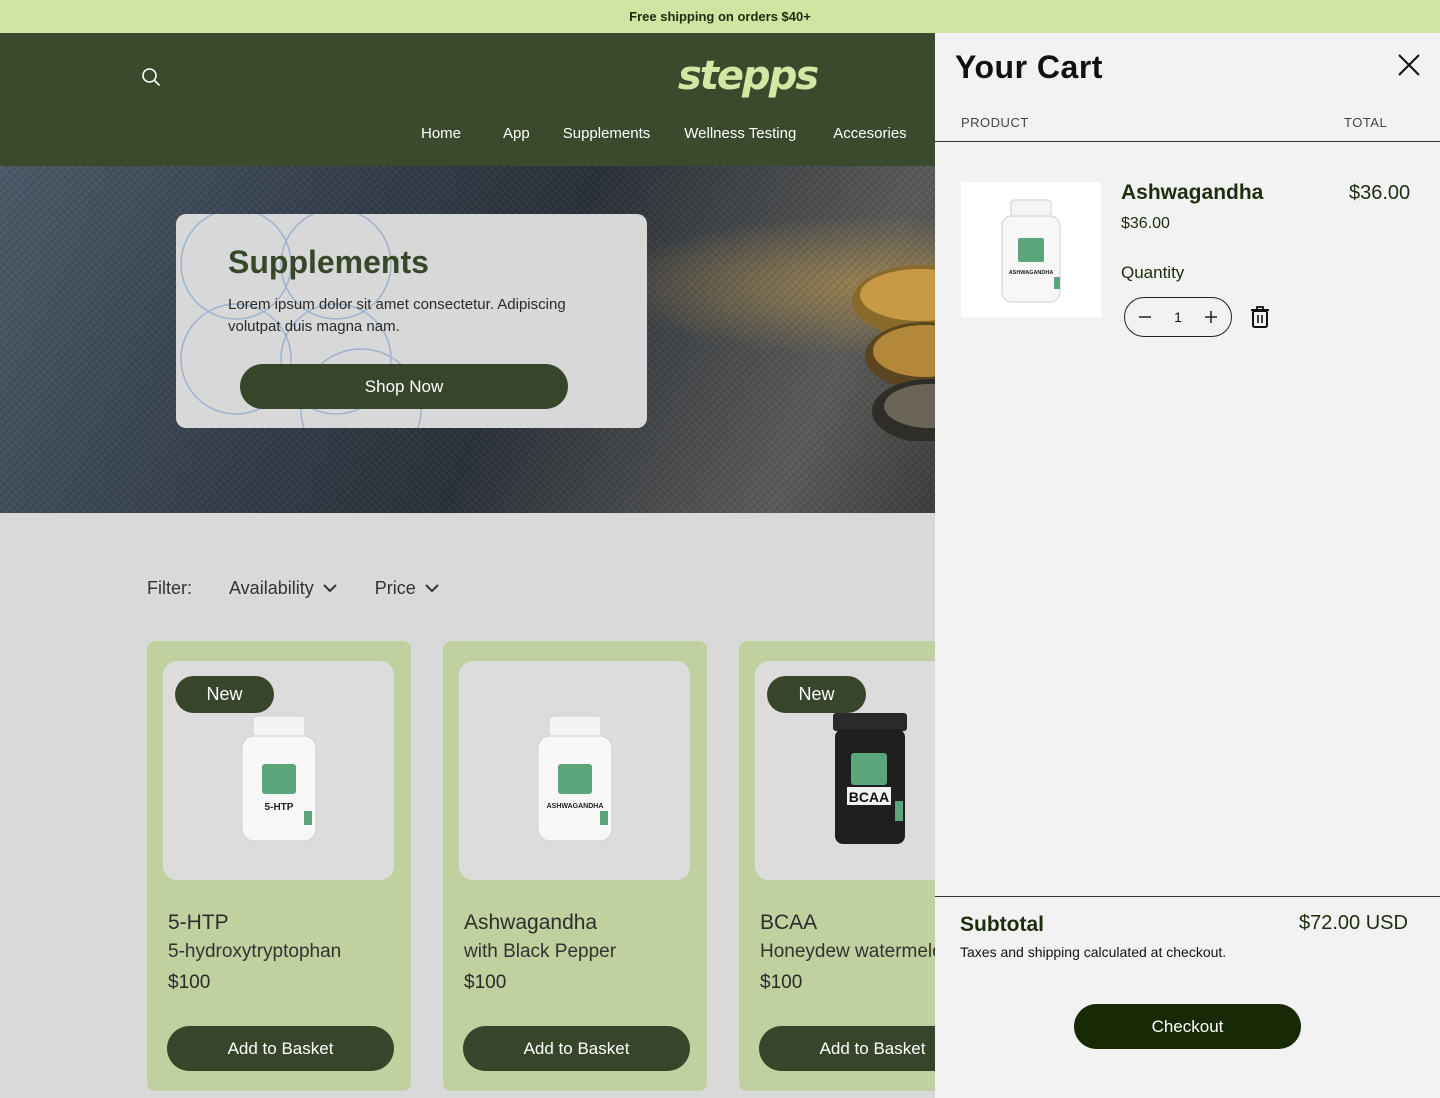 The image size is (1440, 1098). Describe the element at coordinates (404, 386) in the screenshot. I see `shop-now-button: Shop Now` at that location.